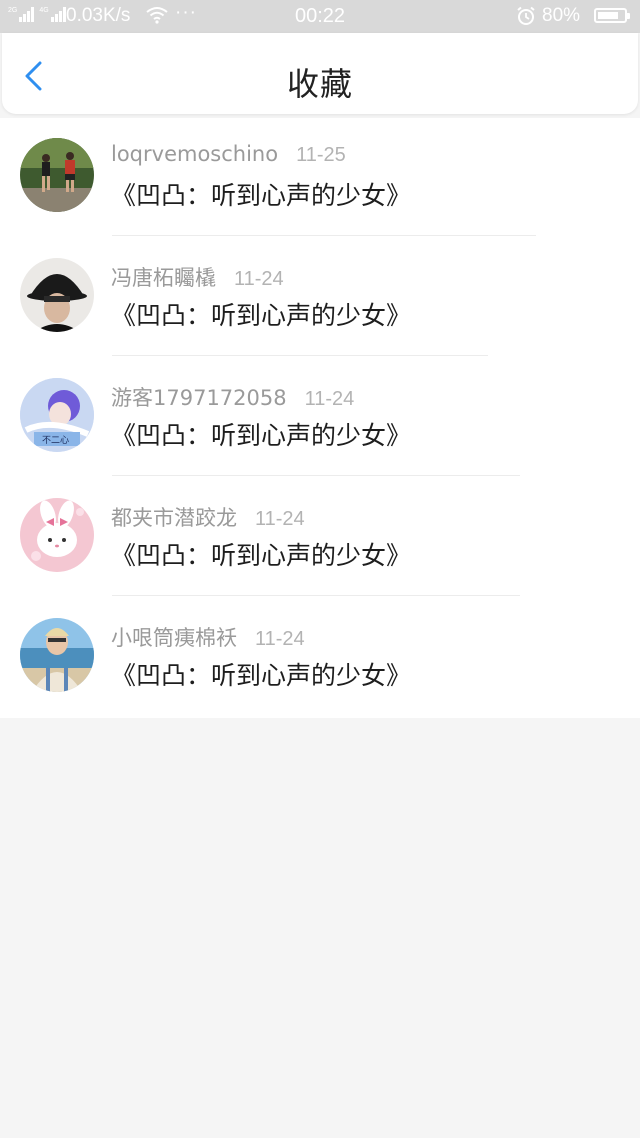 The width and height of the screenshot is (640, 1138). What do you see at coordinates (57, 415) in the screenshot?
I see `avatar: 不二心` at bounding box center [57, 415].